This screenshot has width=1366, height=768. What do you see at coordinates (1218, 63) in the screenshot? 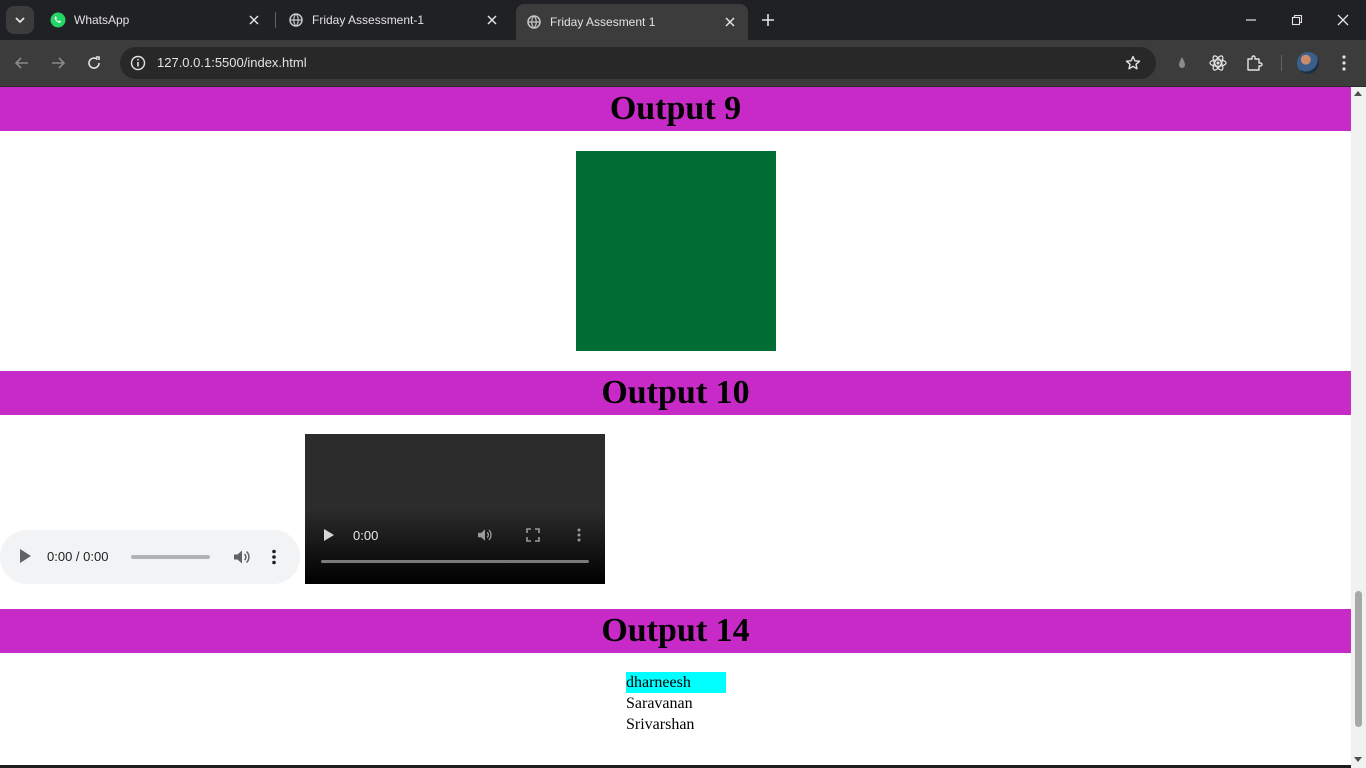
I see `react-devtools-icon` at bounding box center [1218, 63].